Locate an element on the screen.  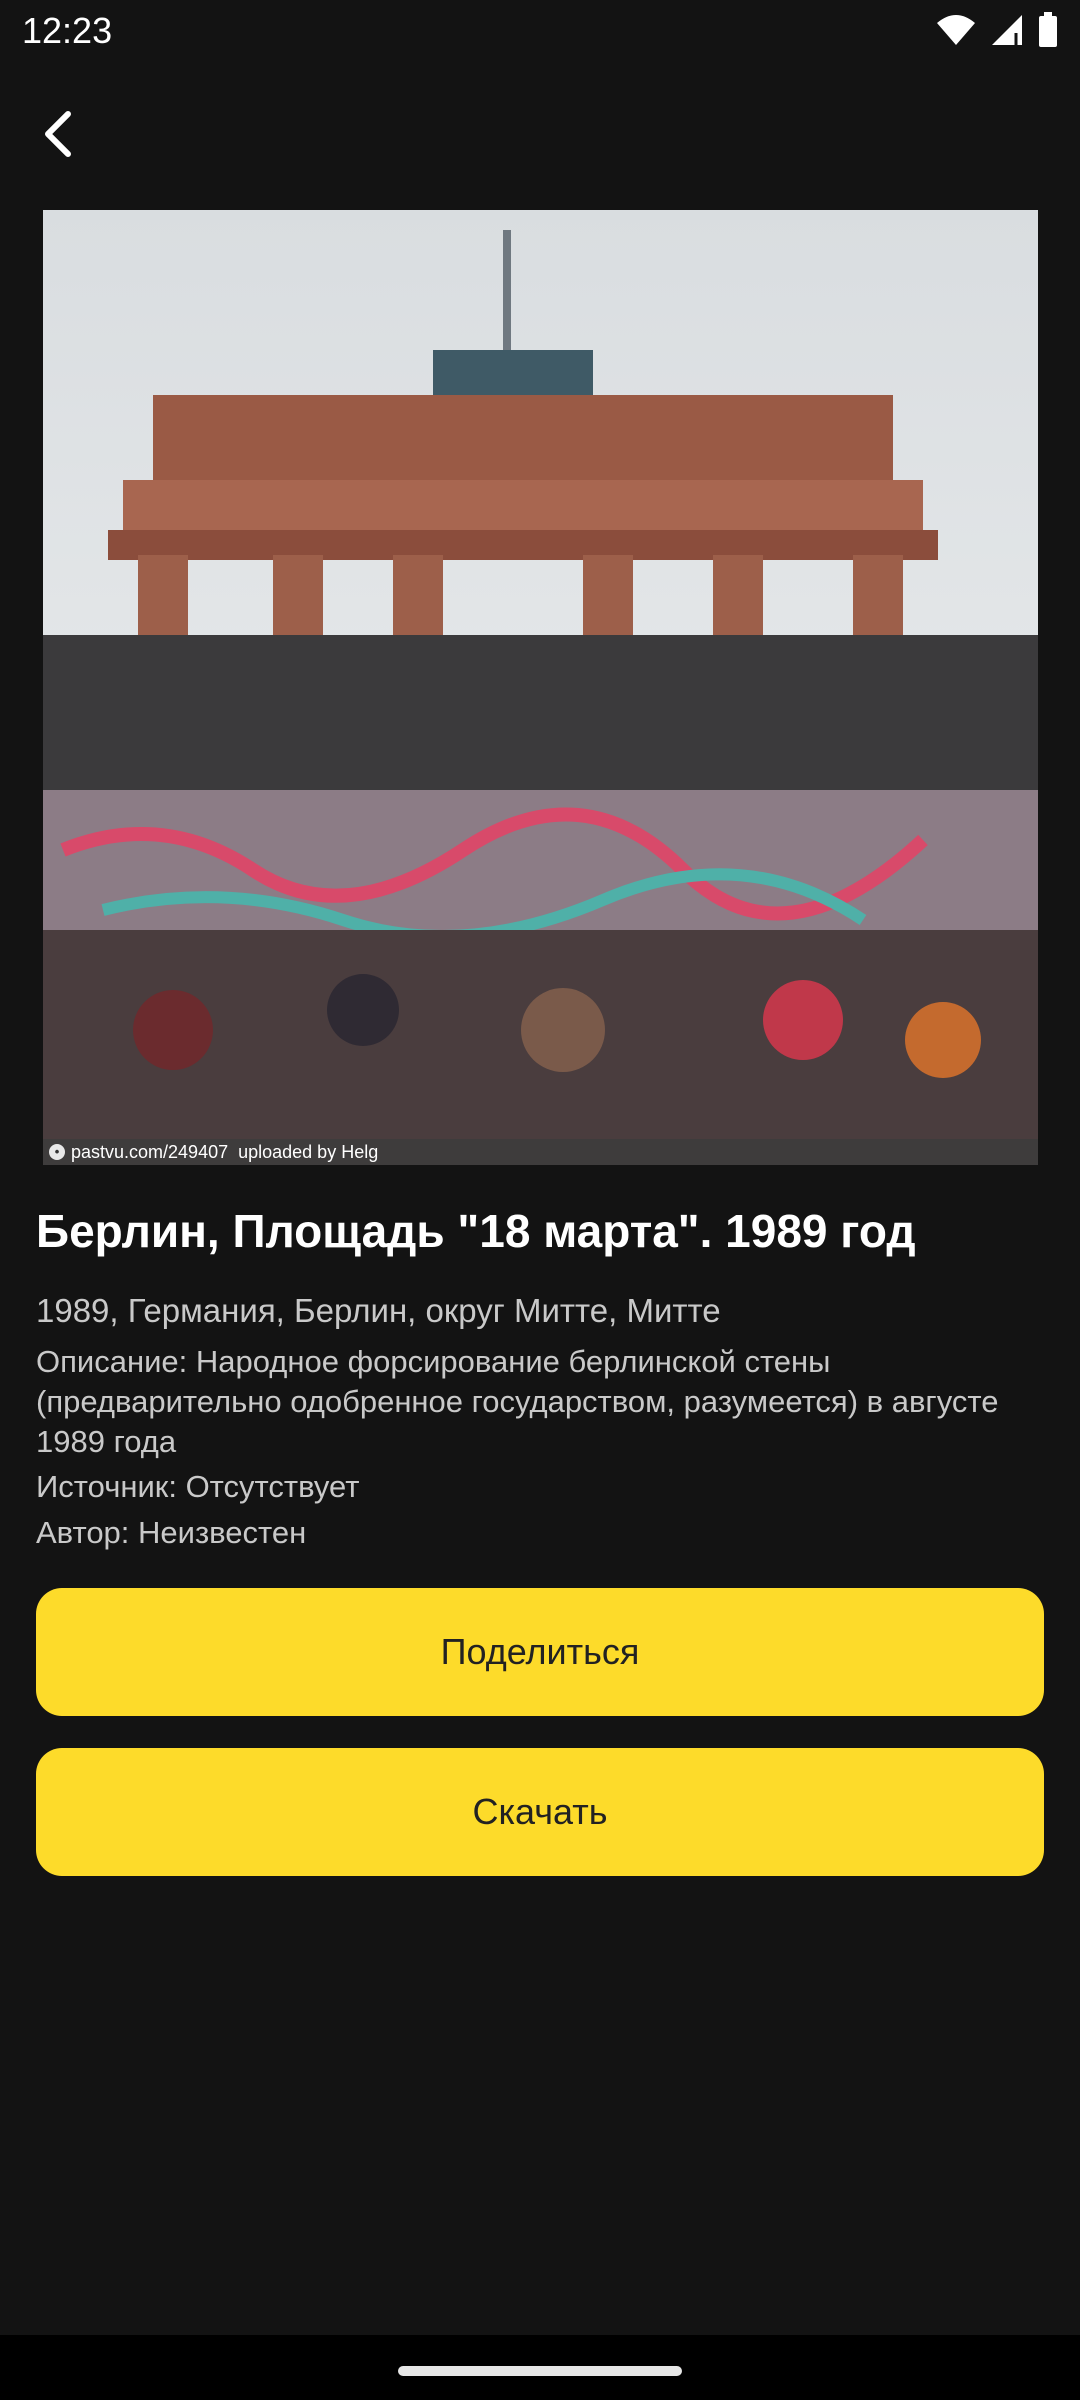
chevron-left-icon is located at coordinates (58, 136).